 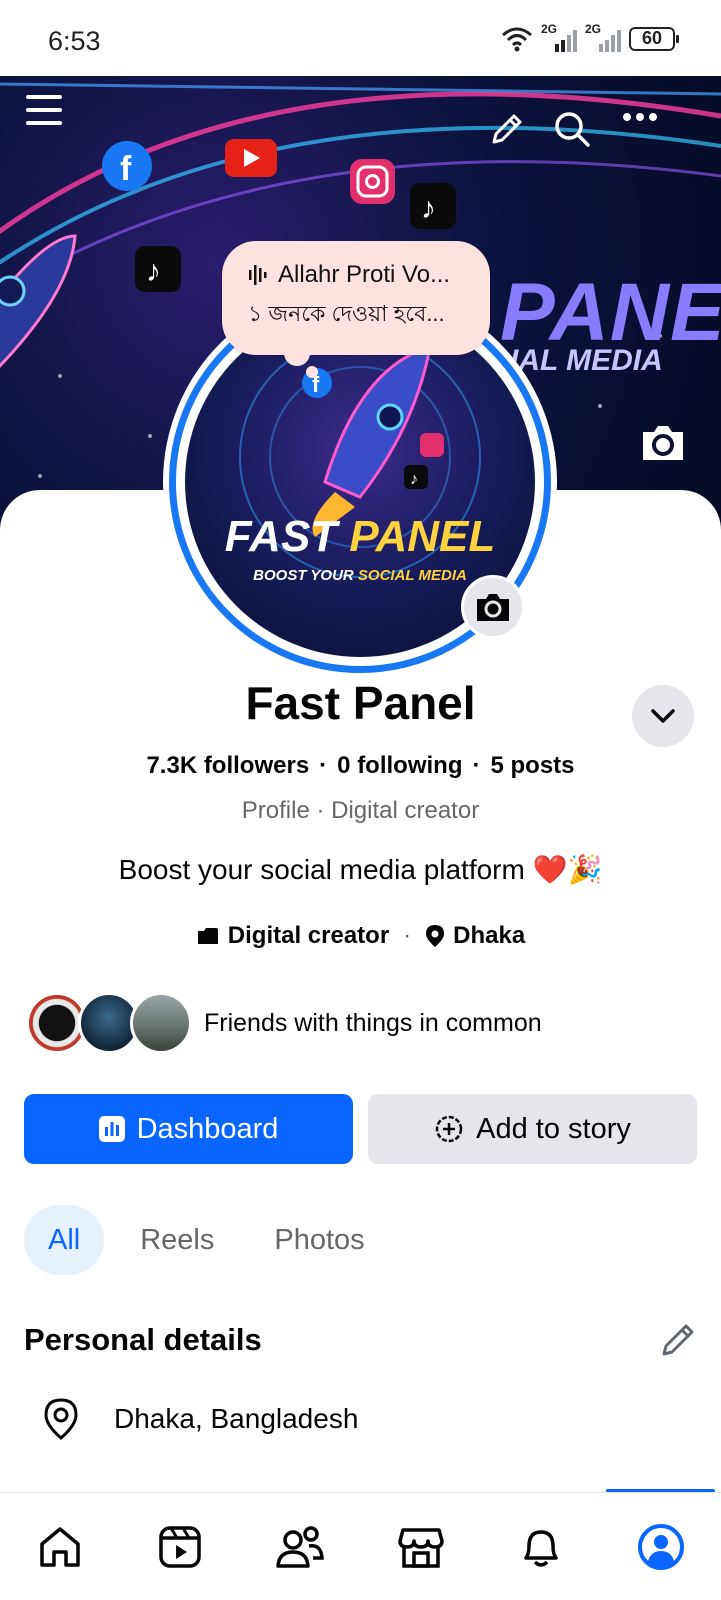 I want to click on menu-icon, so click(x=46, y=114).